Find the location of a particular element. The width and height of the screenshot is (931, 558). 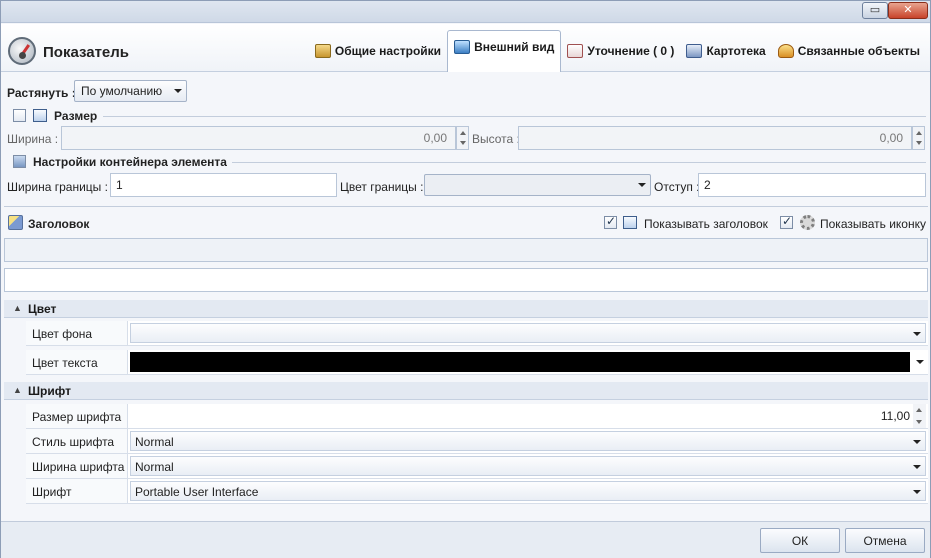

tab-linked-objects: Связанные объекты is located at coordinates (849, 54).